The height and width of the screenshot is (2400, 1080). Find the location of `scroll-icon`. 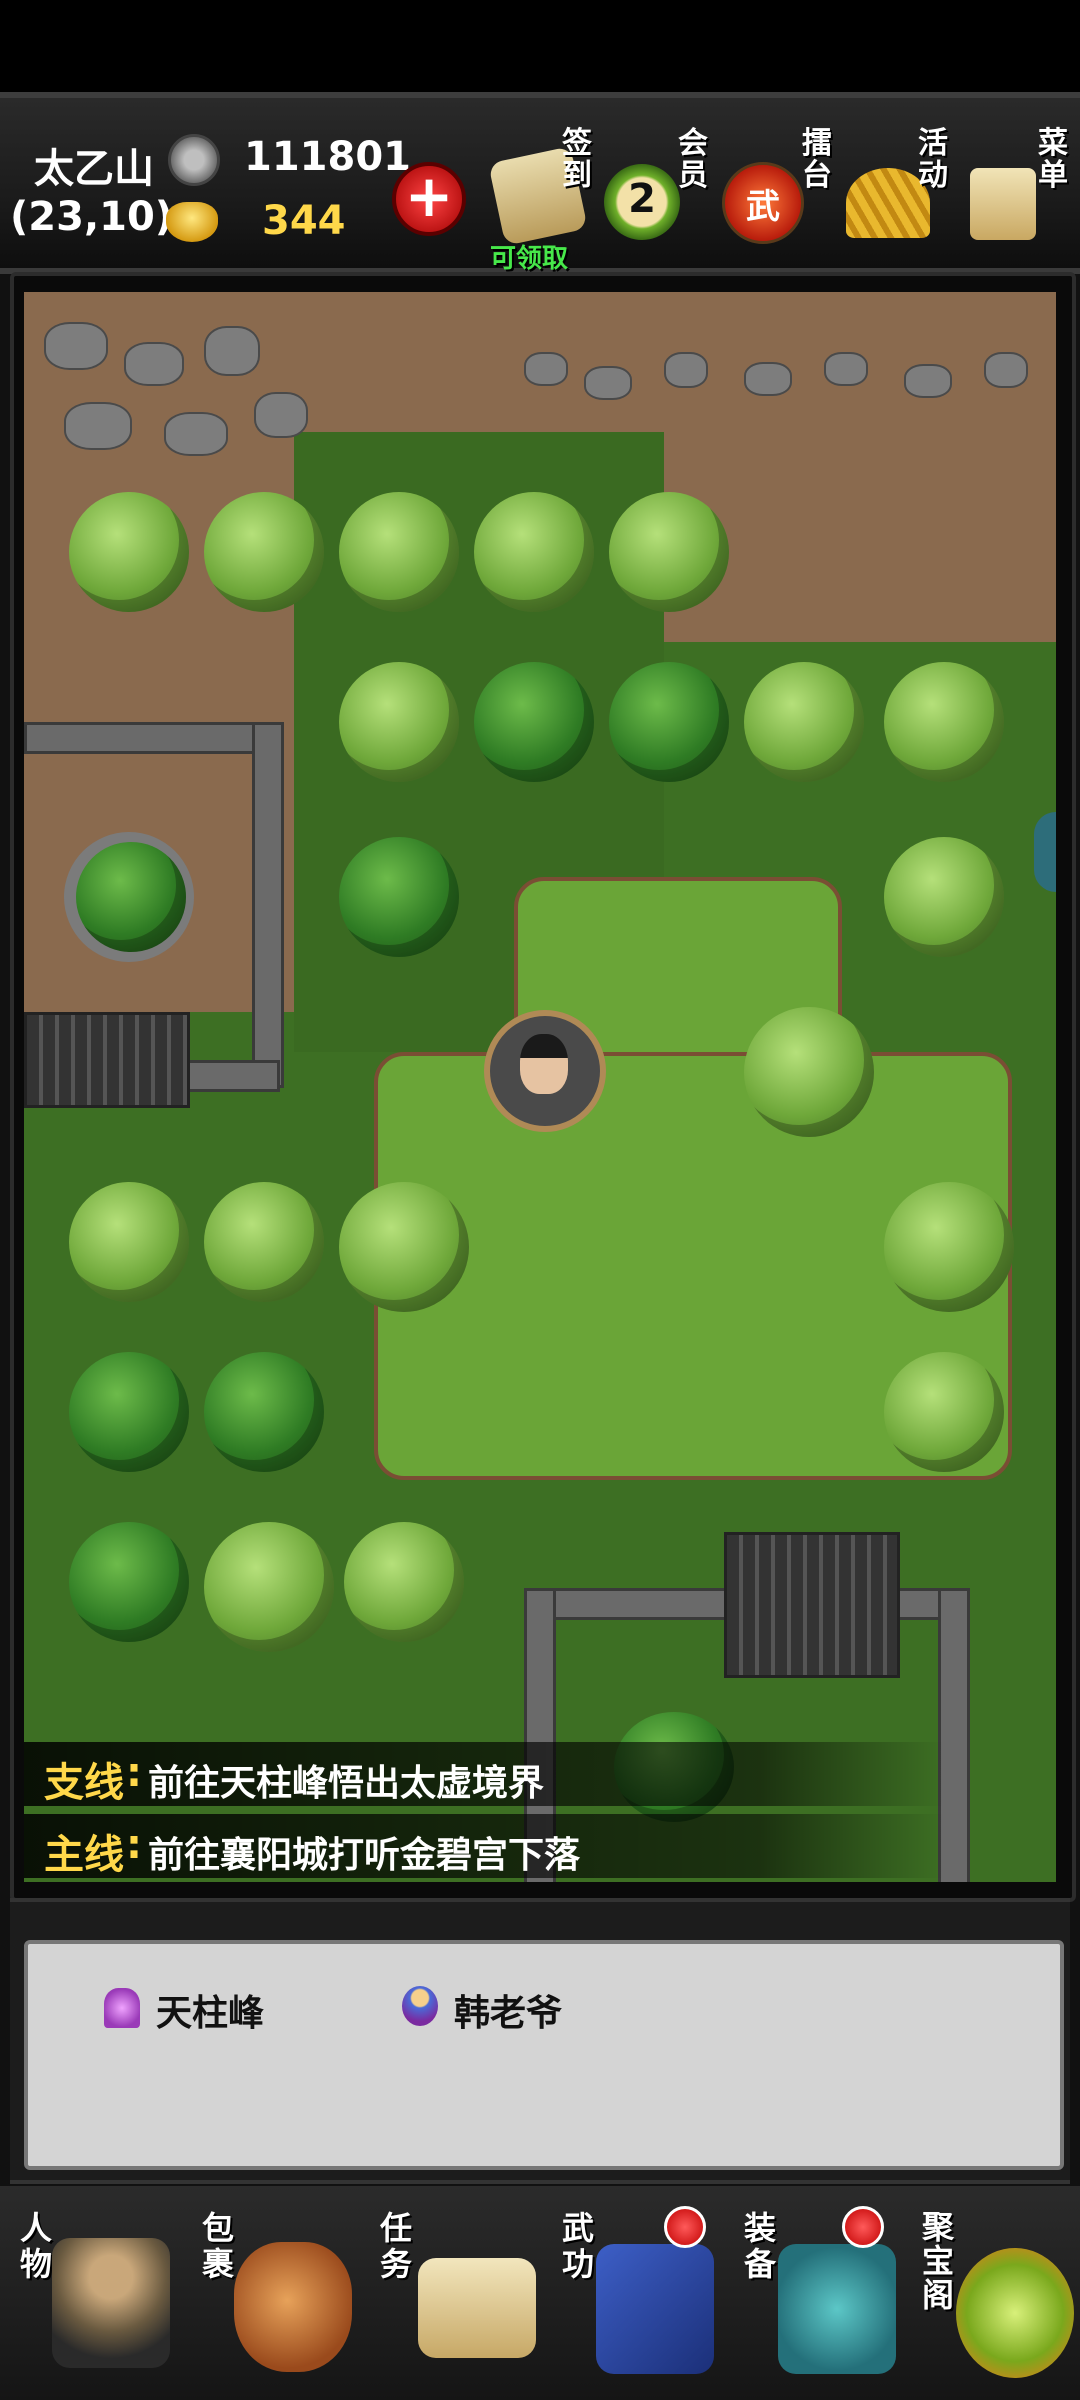

scroll-icon is located at coordinates (1003, 204).